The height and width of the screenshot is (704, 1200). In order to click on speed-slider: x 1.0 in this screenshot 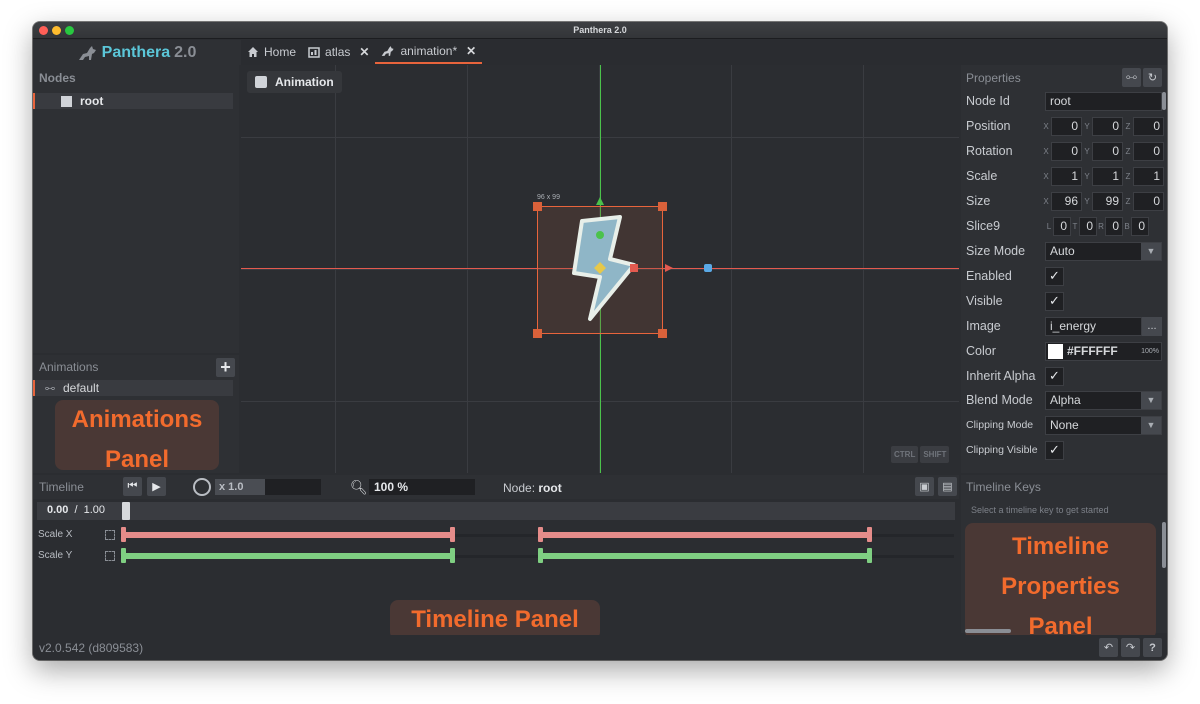, I will do `click(268, 487)`.